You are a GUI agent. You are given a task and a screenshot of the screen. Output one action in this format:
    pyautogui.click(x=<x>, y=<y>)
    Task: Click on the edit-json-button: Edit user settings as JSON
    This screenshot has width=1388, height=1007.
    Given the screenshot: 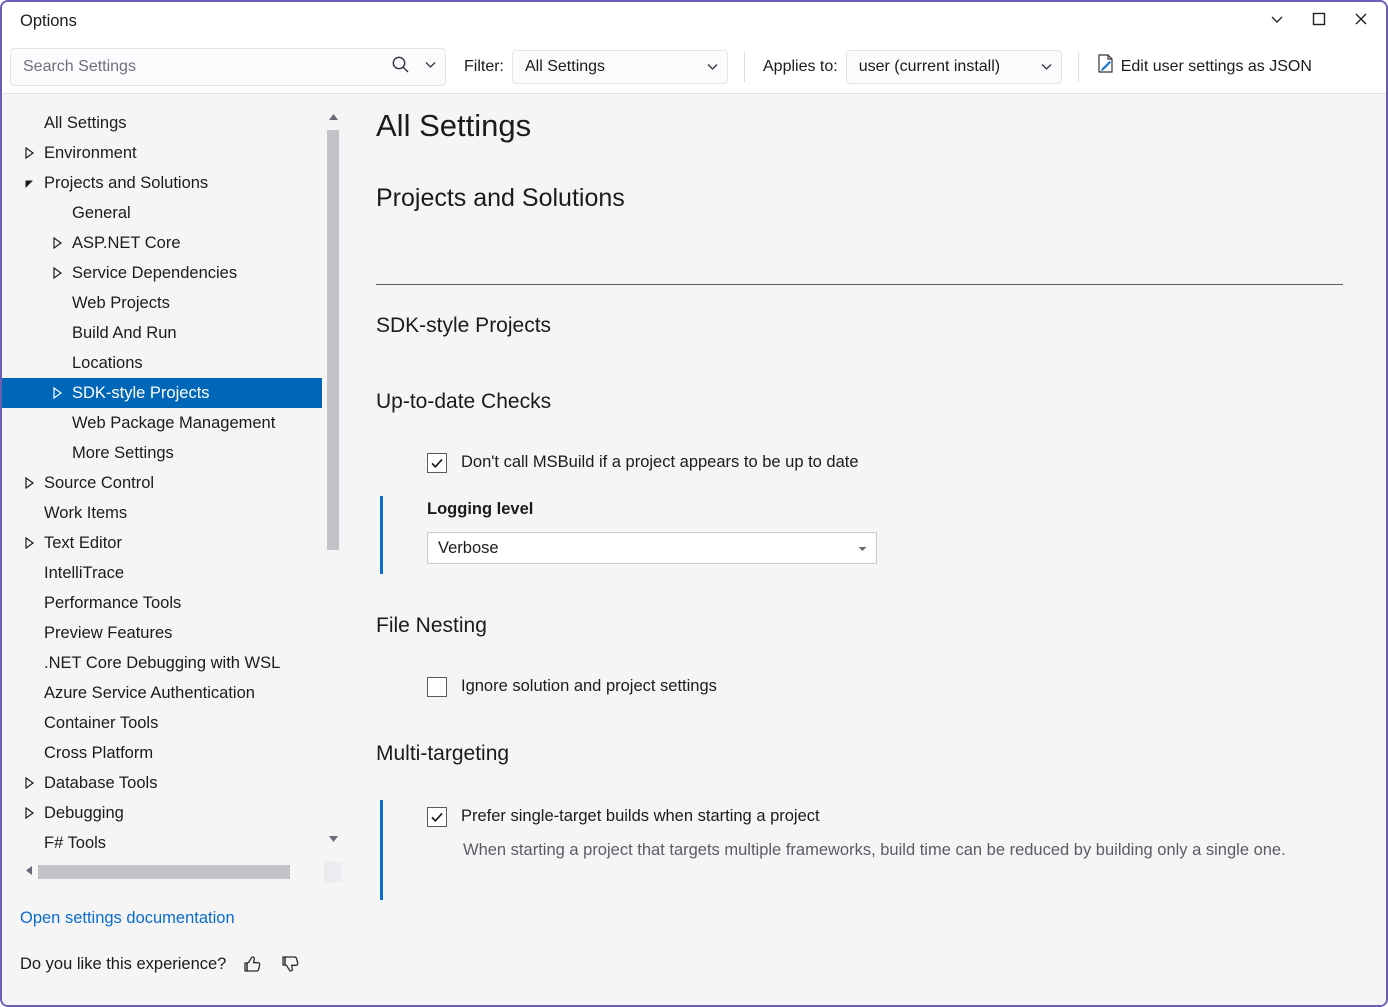 What is the action you would take?
    pyautogui.click(x=1203, y=66)
    